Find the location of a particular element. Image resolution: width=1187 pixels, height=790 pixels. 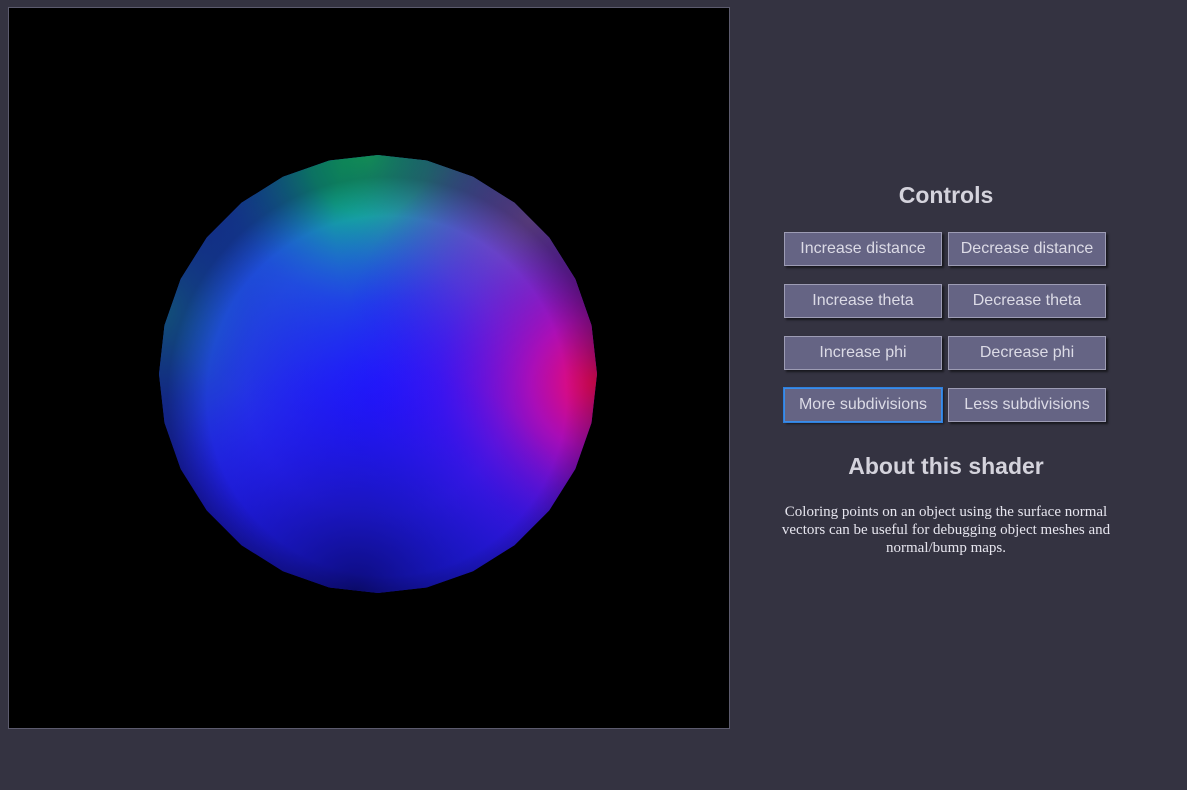

decrease-theta-button: Decrease theta is located at coordinates (1027, 301).